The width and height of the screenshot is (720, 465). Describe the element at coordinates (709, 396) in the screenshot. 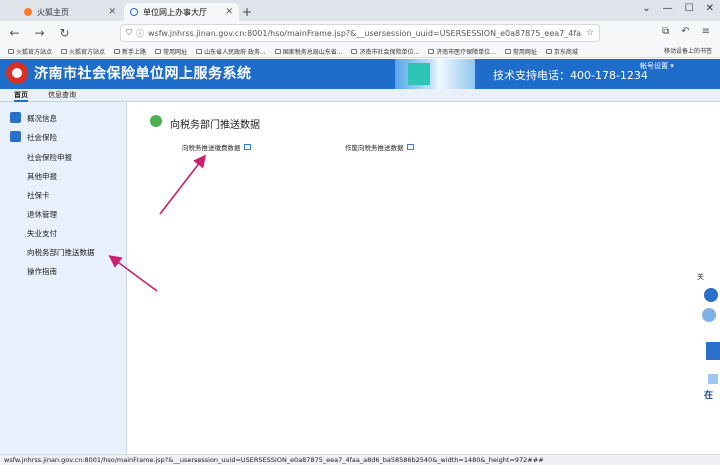

I see `float-online-label: 在` at that location.